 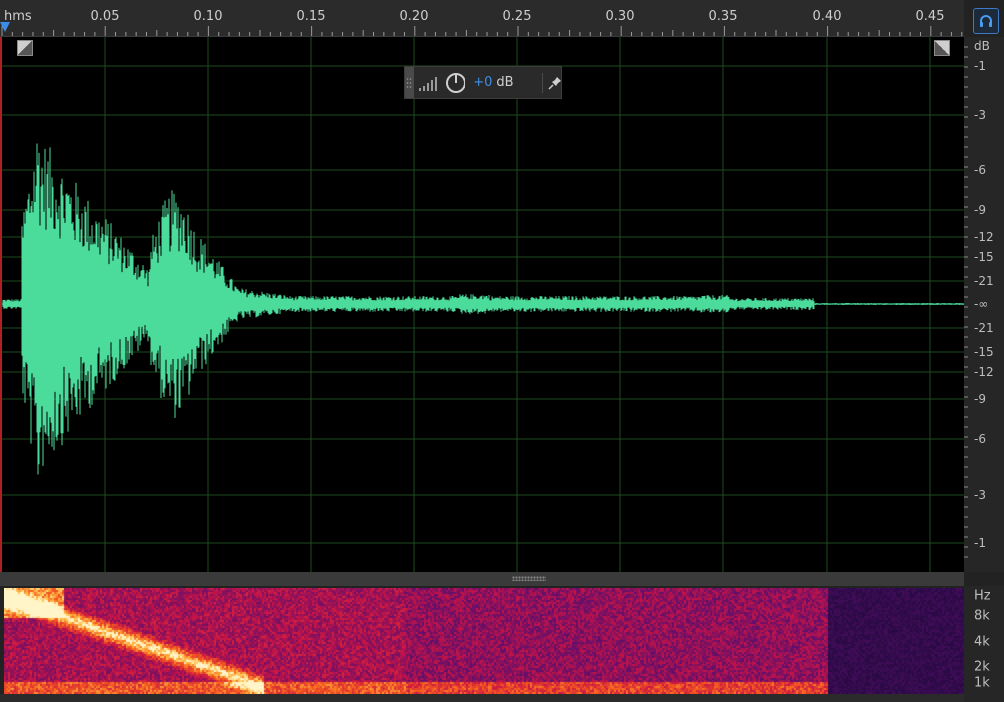 I want to click on ruler-label: 0.25, so click(x=517, y=16).